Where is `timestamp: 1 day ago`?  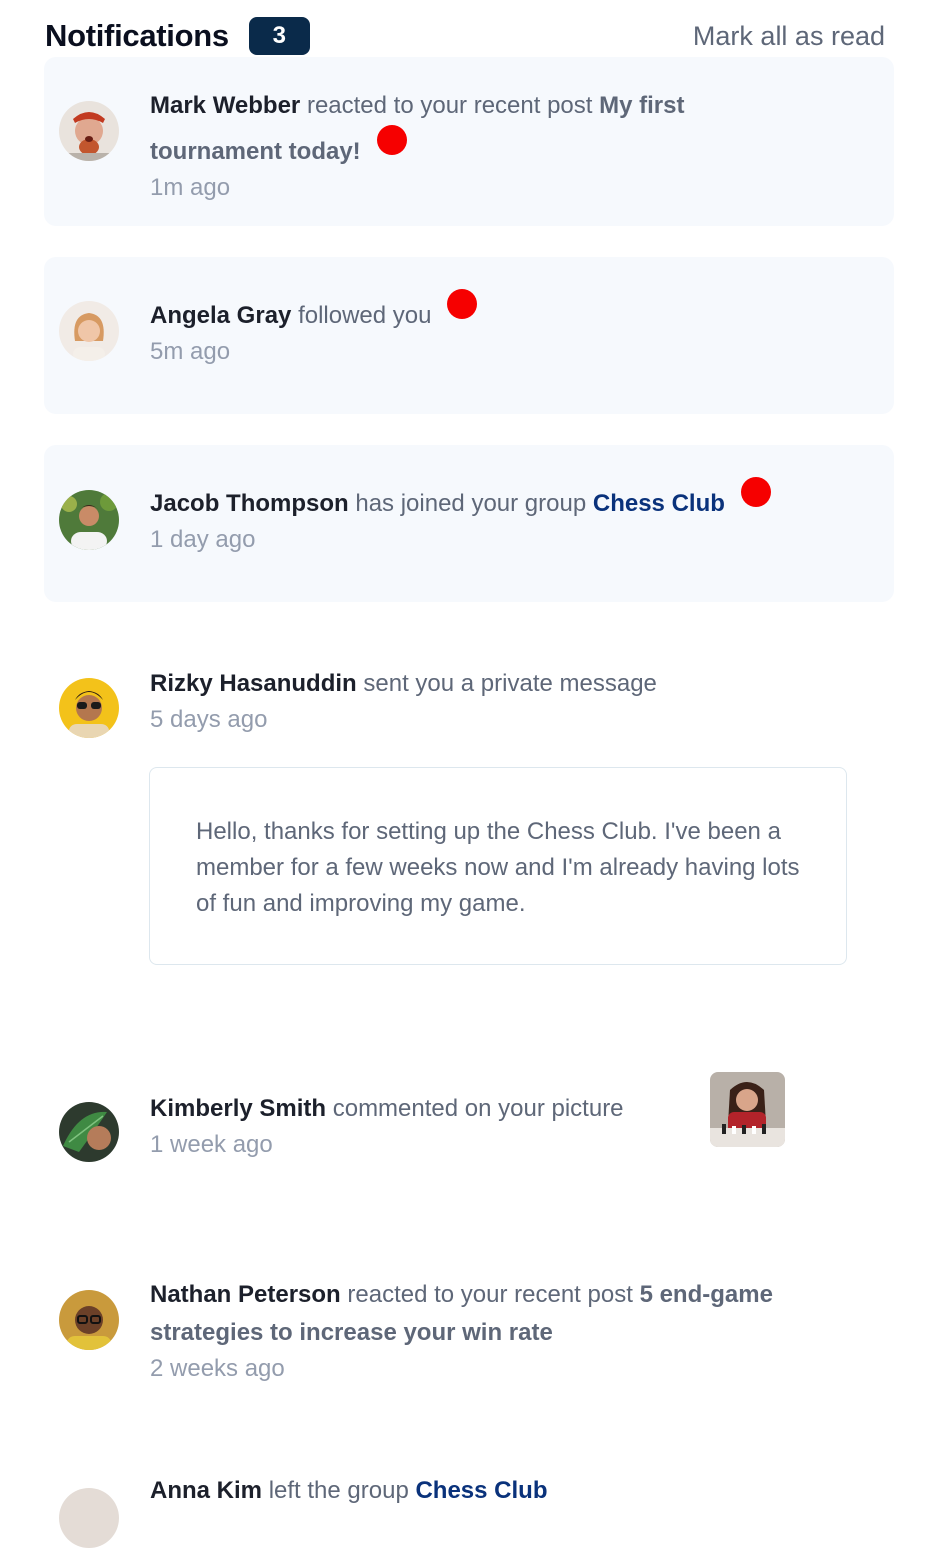
timestamp: 1 day ago is located at coordinates (203, 539).